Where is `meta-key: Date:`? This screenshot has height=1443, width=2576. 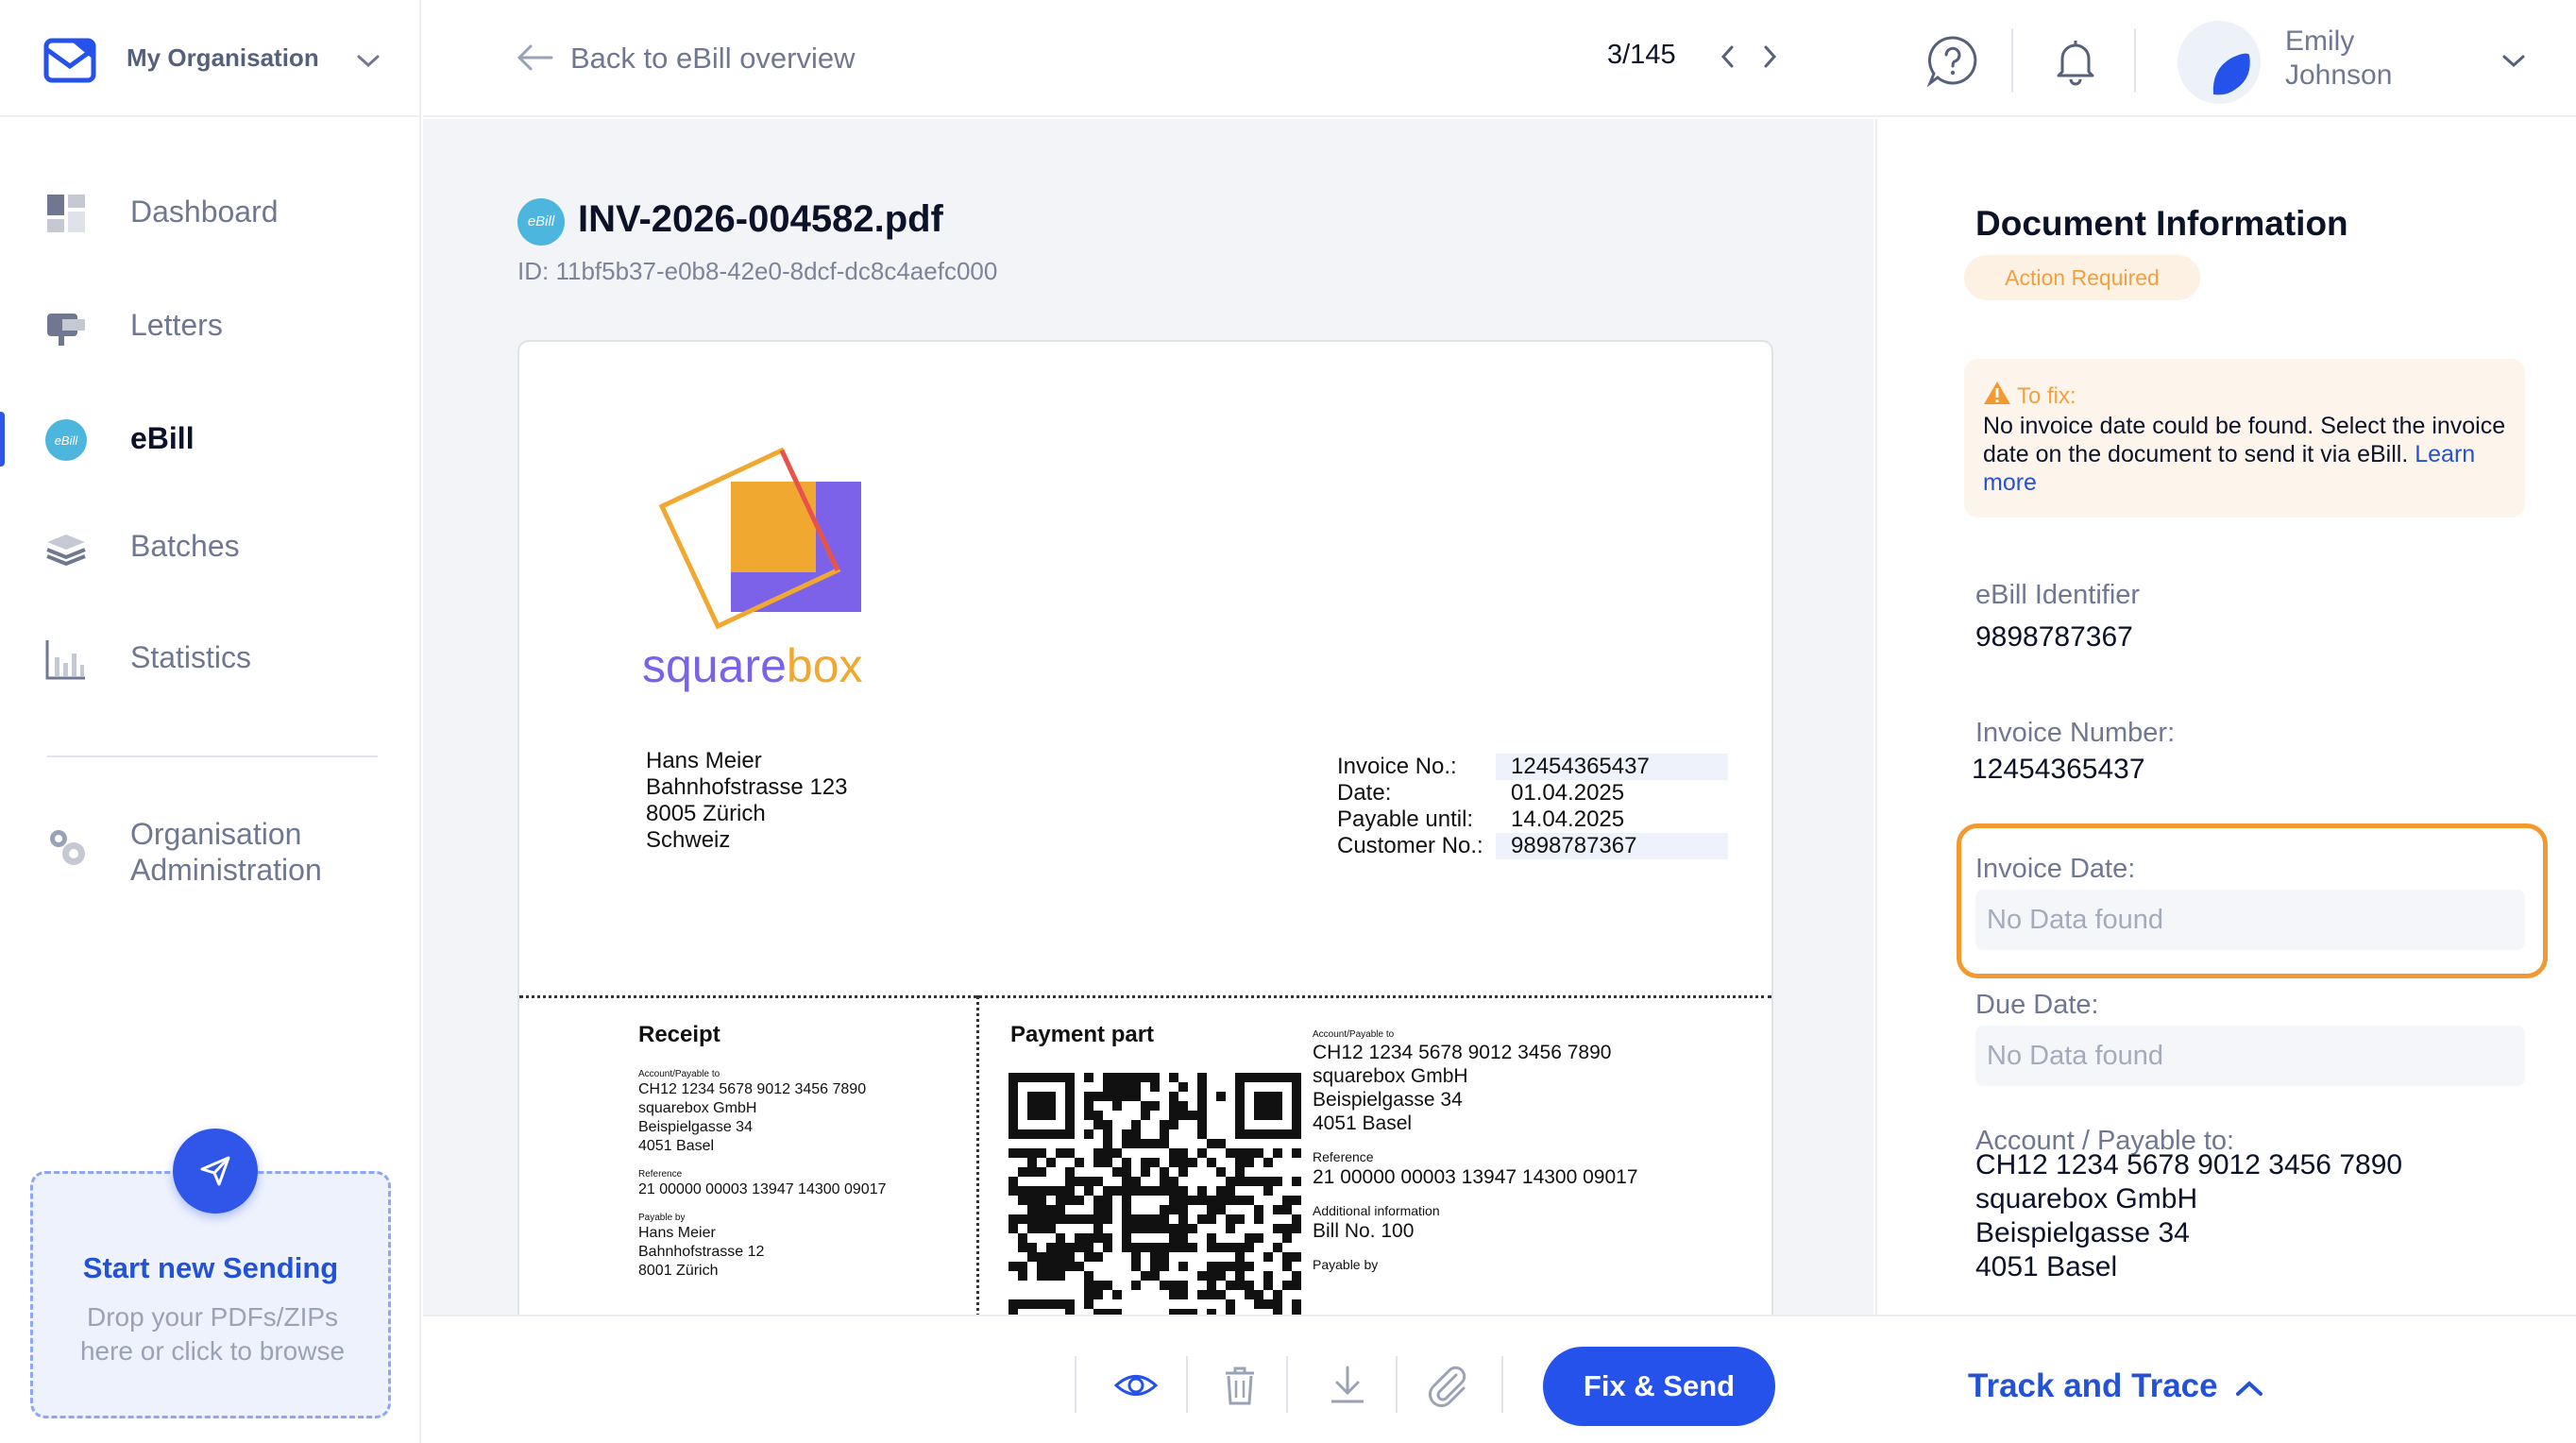
meta-key: Date: is located at coordinates (1364, 793).